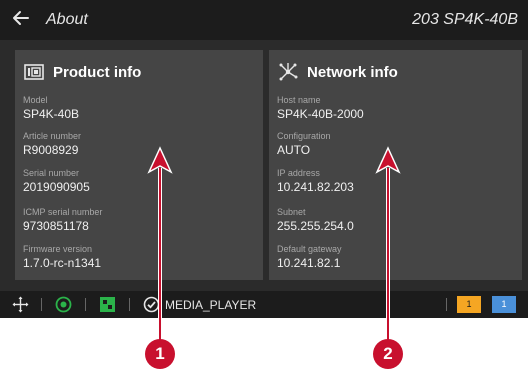 The image size is (528, 374). I want to click on callout-badge-1: 1, so click(160, 354).